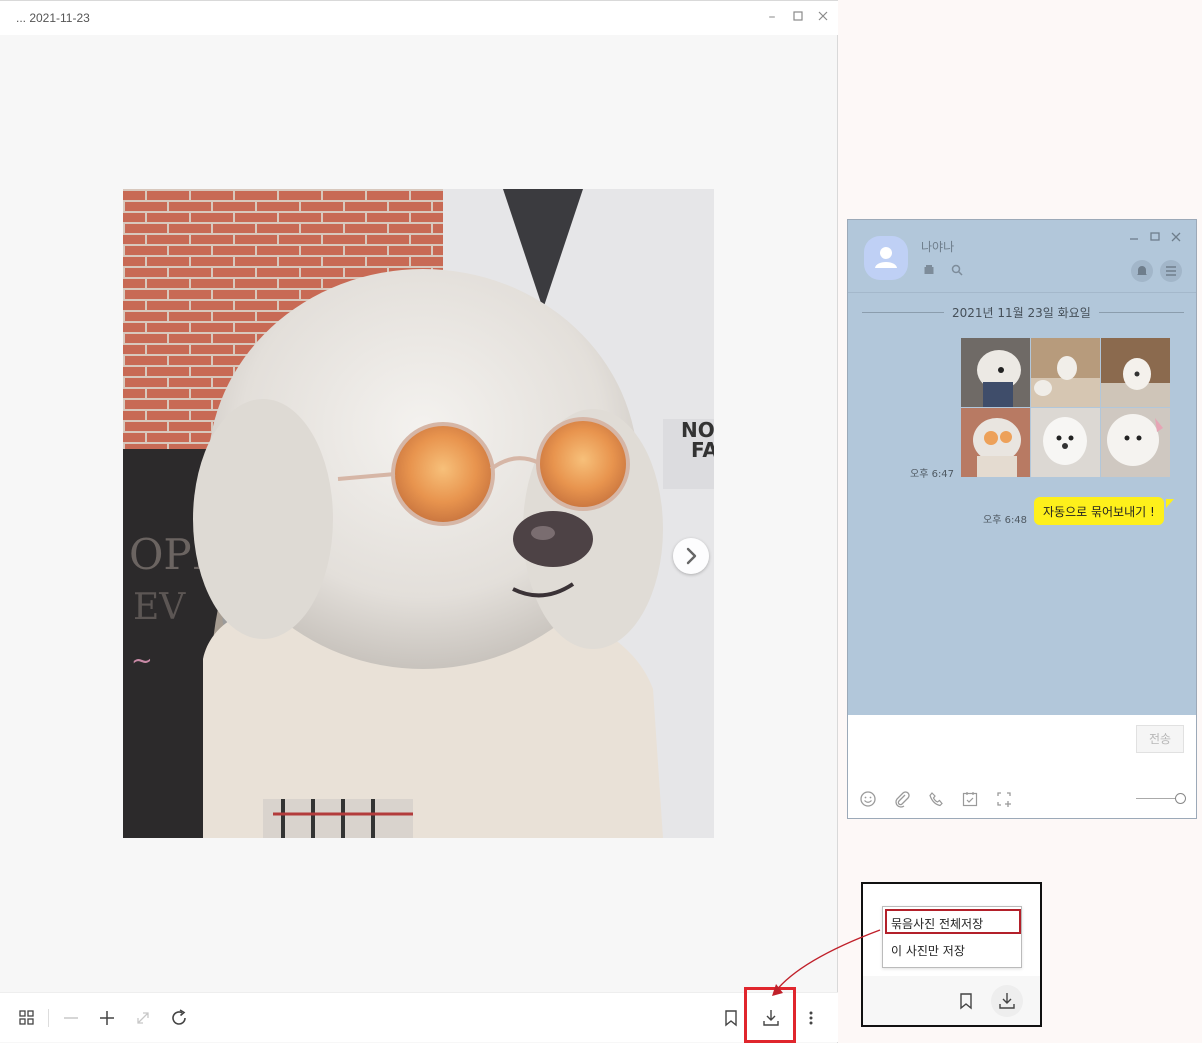 The width and height of the screenshot is (1202, 1043). I want to click on phone-icon, so click(936, 799).